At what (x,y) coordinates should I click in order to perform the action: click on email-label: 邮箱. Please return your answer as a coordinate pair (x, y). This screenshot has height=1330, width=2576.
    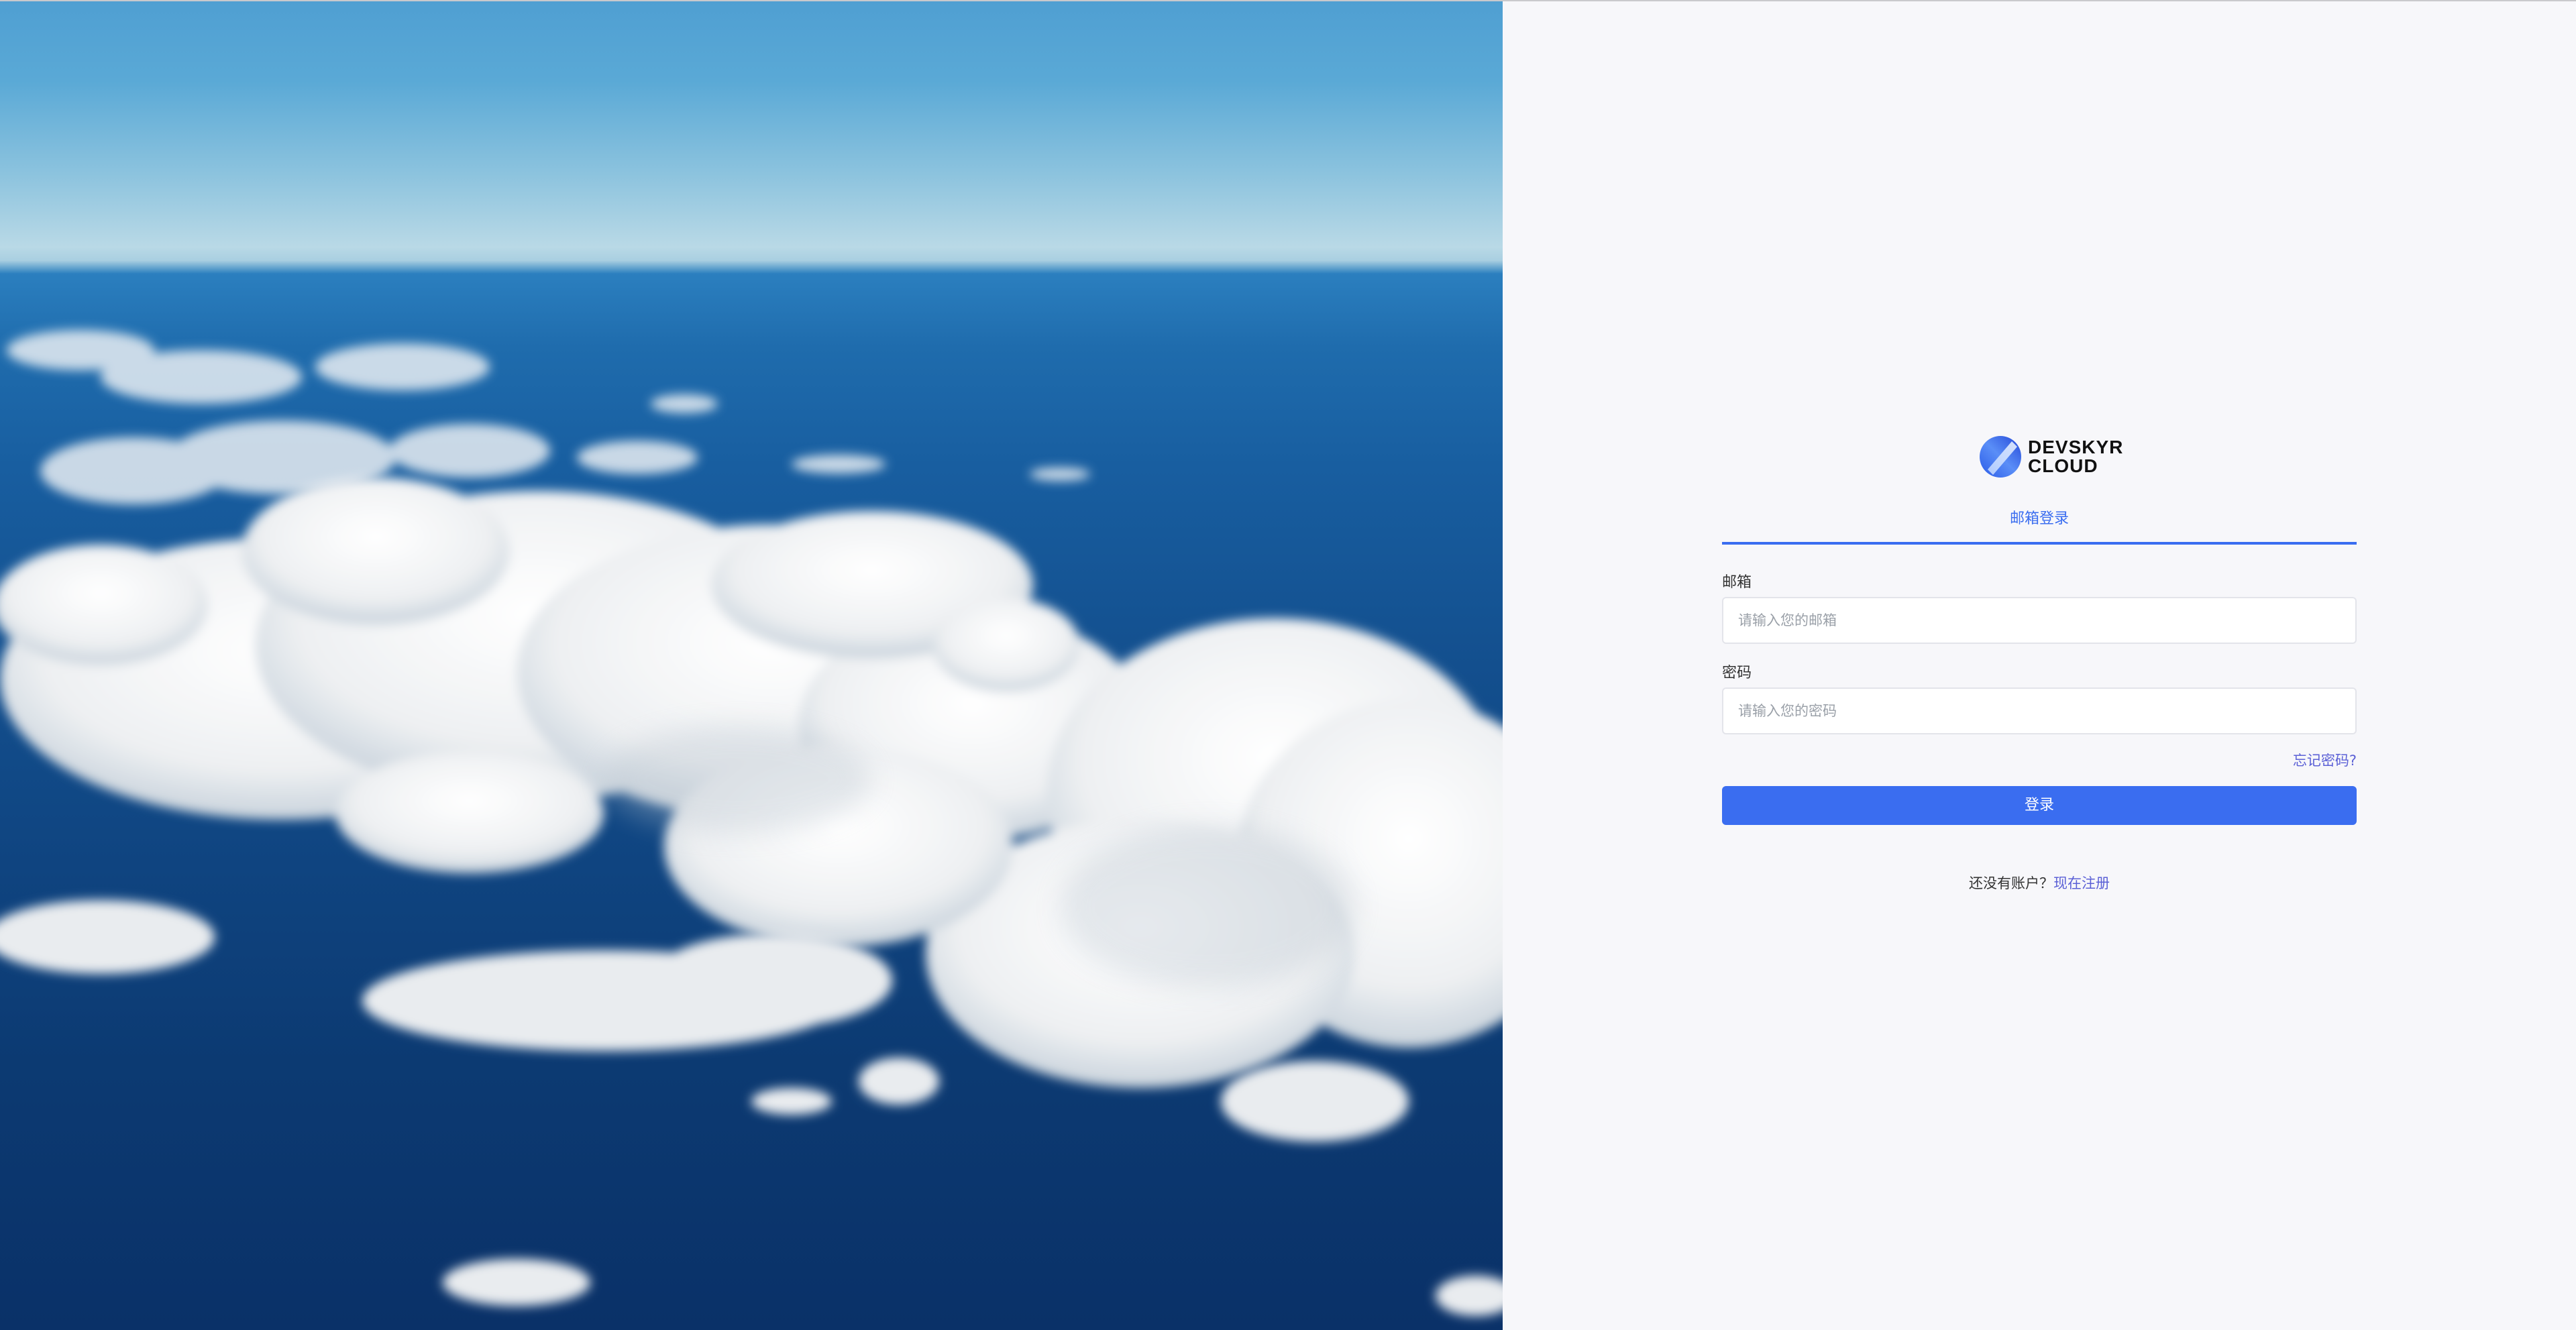
    Looking at the image, I should click on (1737, 583).